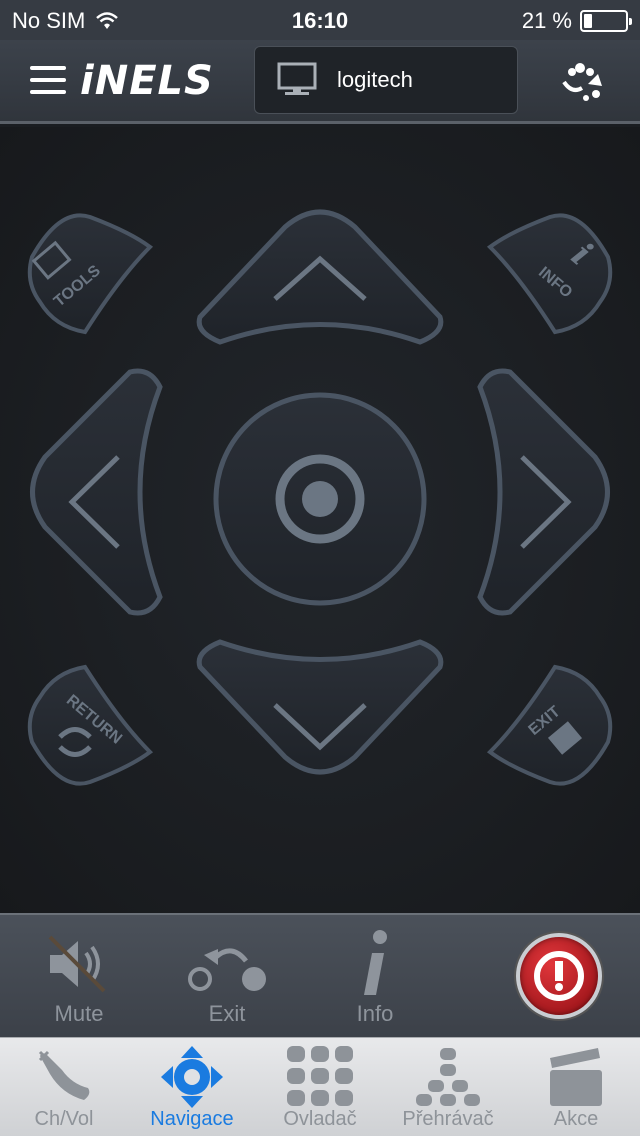  Describe the element at coordinates (549, 274) in the screenshot. I see `info-button: i INFO` at that location.